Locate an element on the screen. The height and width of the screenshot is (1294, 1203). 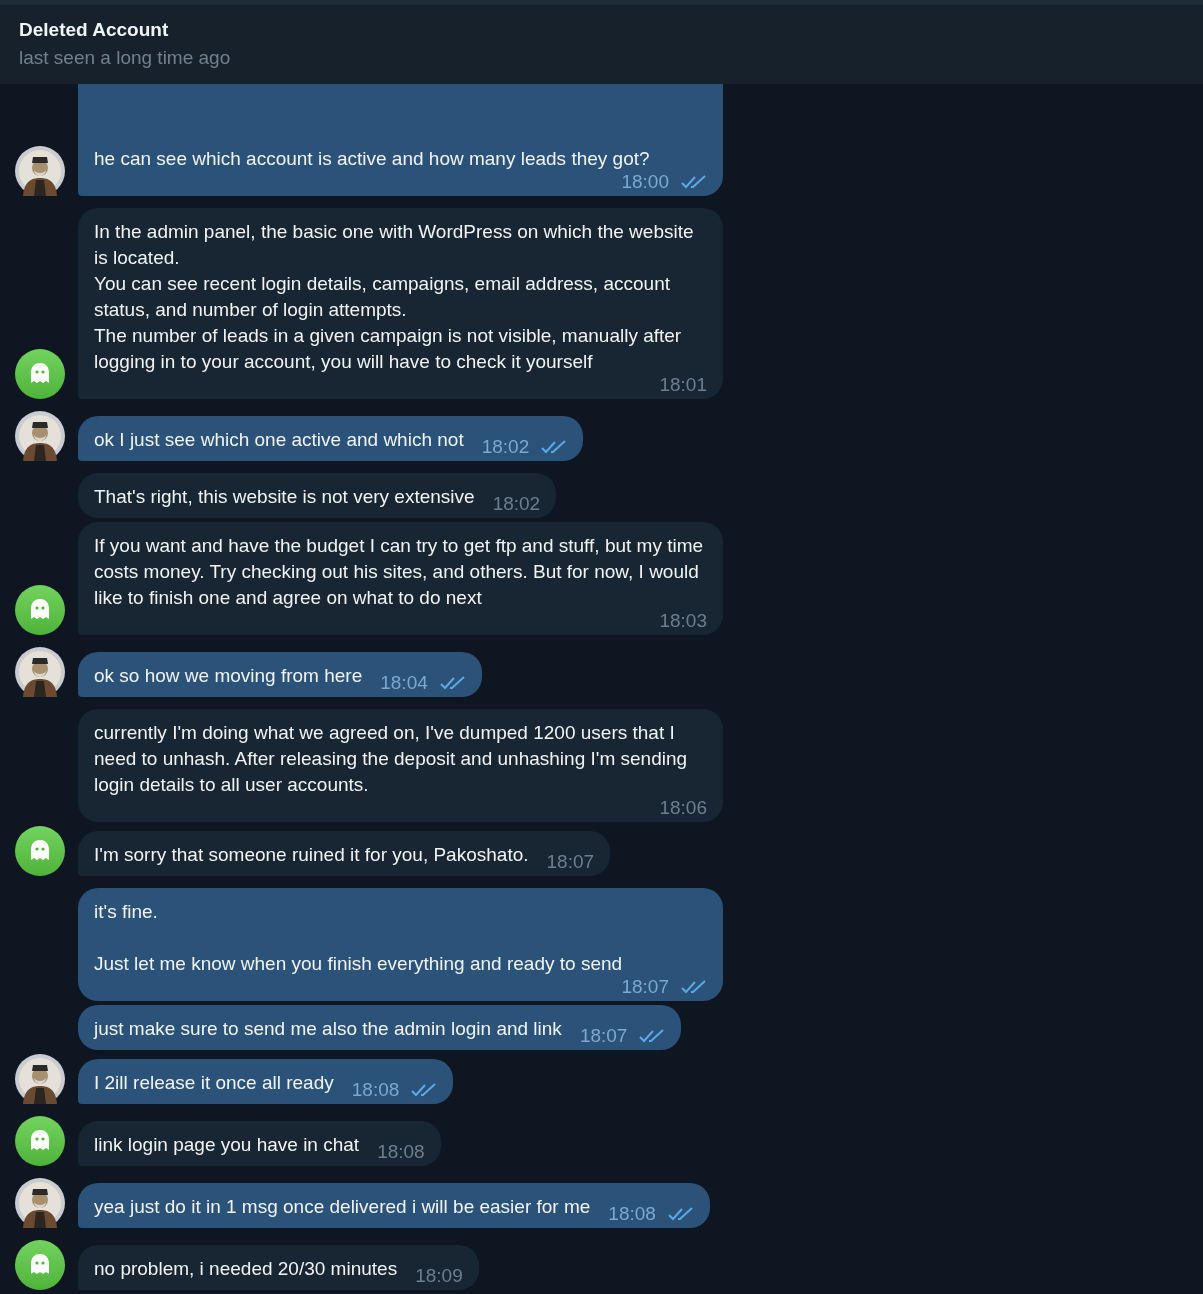
message-text: currently I'm doing what we agreed on, I've dumped 1200 users that I need to unhash. After releasing the deposit and unhashing I'm sending login details to all user accounts. is located at coordinates (391, 759).